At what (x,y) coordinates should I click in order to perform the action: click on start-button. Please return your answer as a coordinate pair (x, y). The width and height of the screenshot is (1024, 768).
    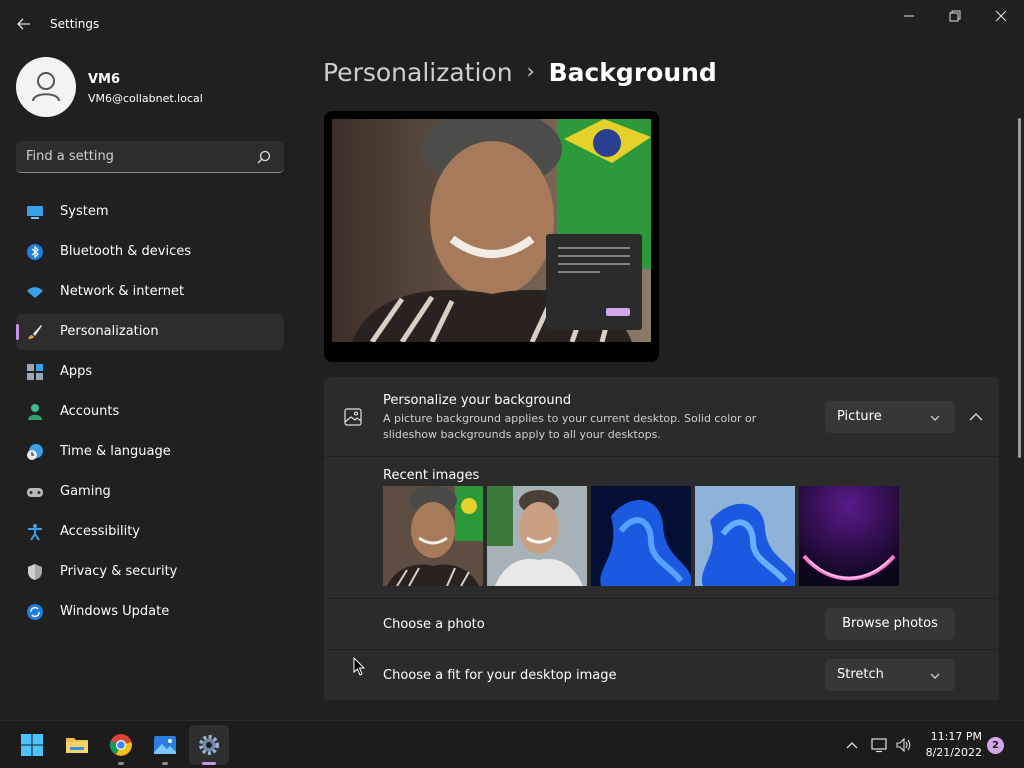
    Looking at the image, I should click on (32, 745).